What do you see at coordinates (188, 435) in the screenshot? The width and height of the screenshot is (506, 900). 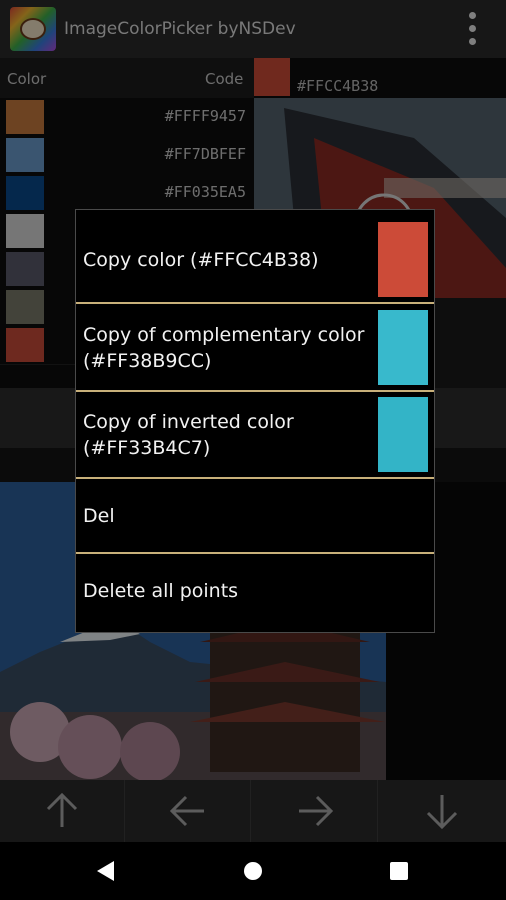 I see `copy-inverted-label: Copy of inverted color (#FF33B4C7)` at bounding box center [188, 435].